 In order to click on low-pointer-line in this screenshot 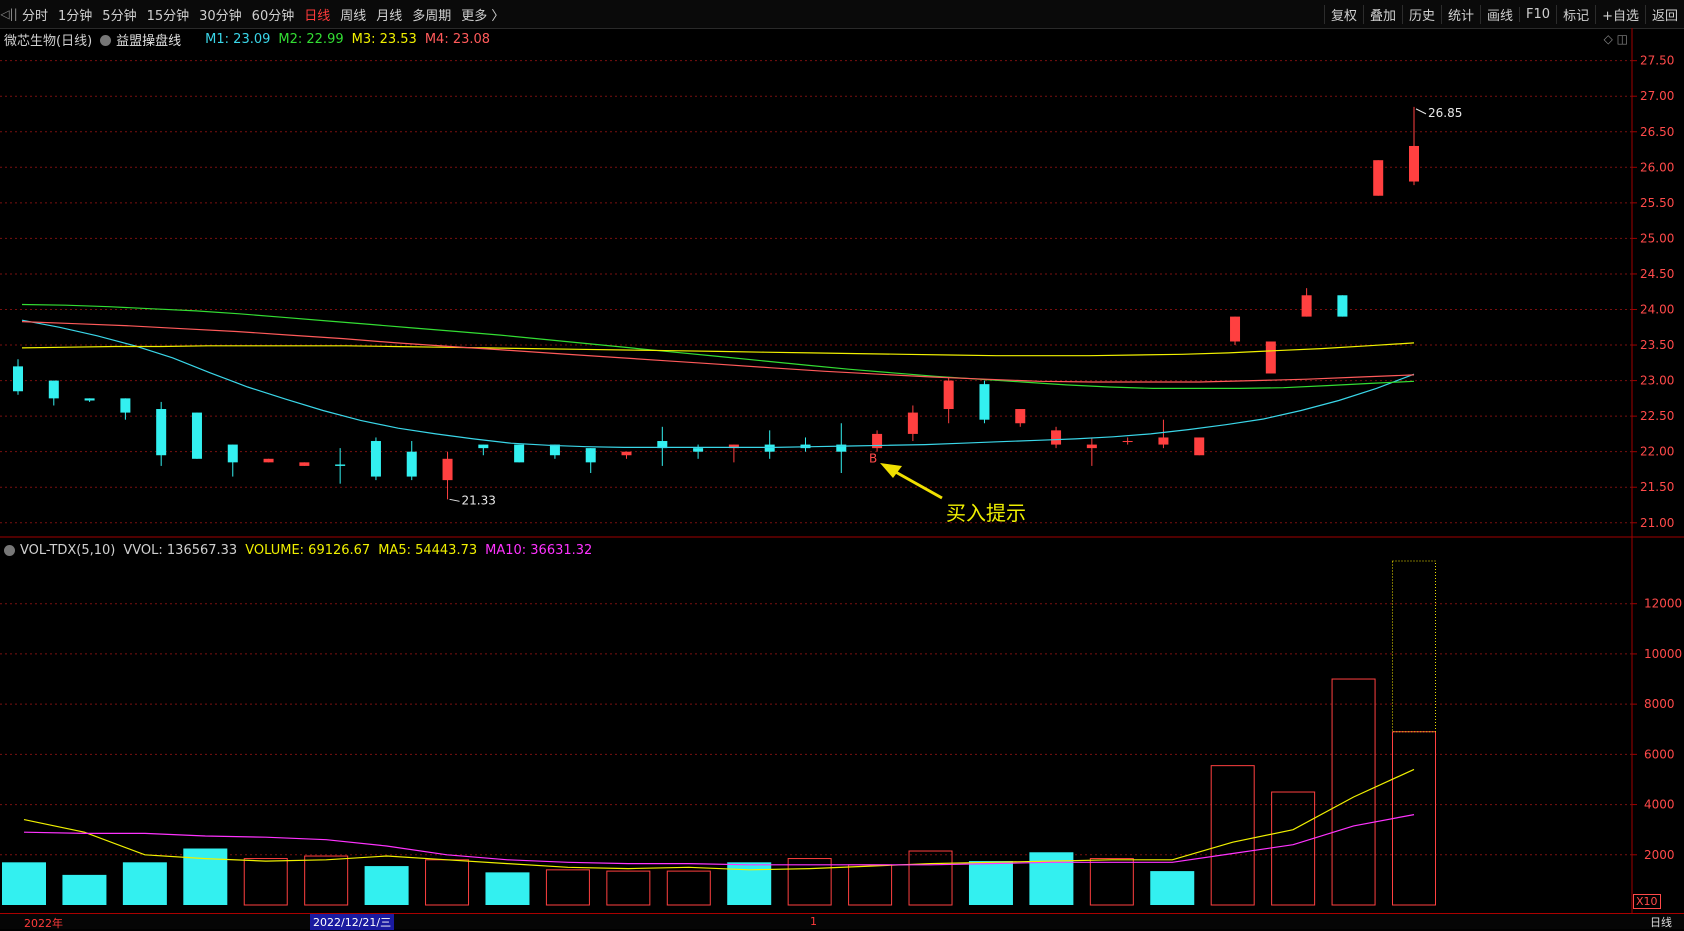, I will do `click(454, 500)`.